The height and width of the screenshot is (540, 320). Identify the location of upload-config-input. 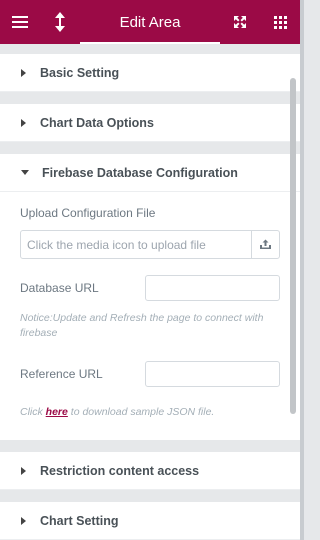
(136, 244).